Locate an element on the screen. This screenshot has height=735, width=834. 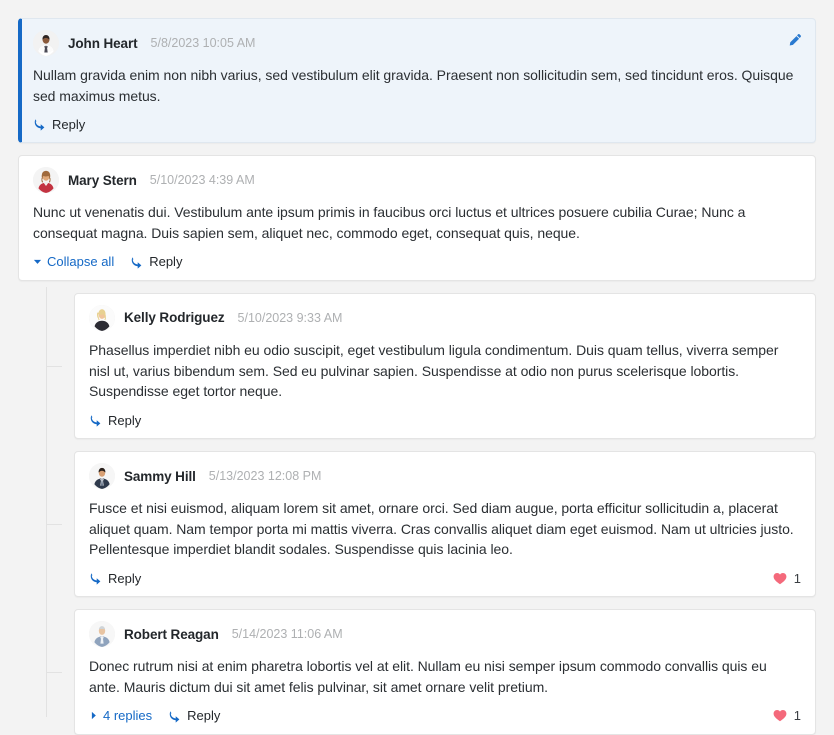
comment-author: Mary Stern is located at coordinates (102, 180).